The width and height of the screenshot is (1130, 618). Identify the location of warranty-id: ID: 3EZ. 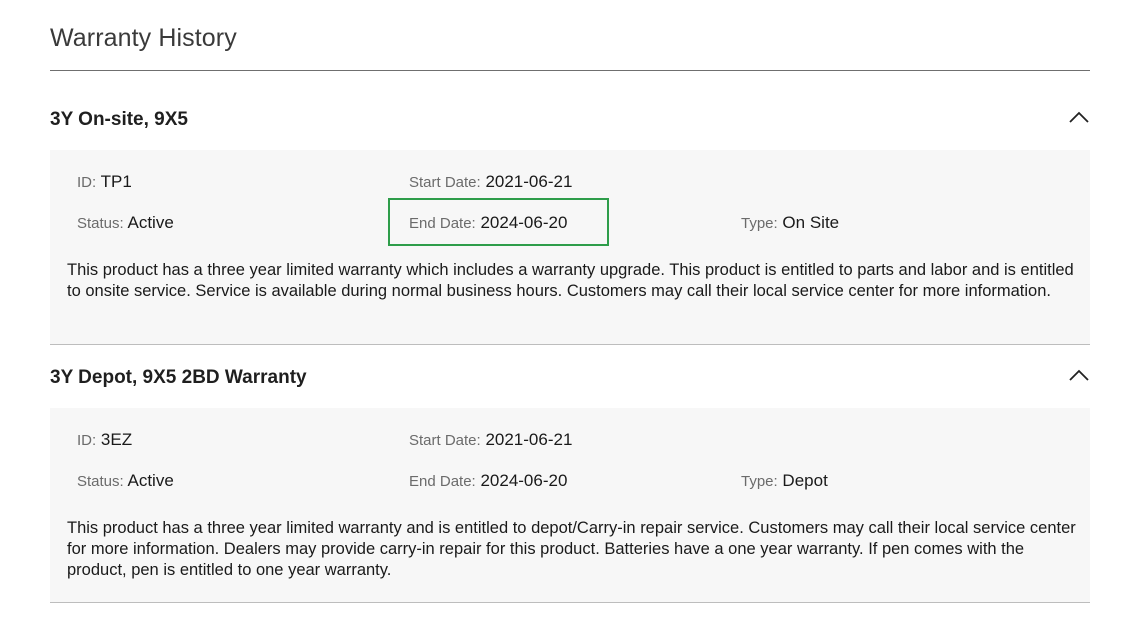
(104, 440).